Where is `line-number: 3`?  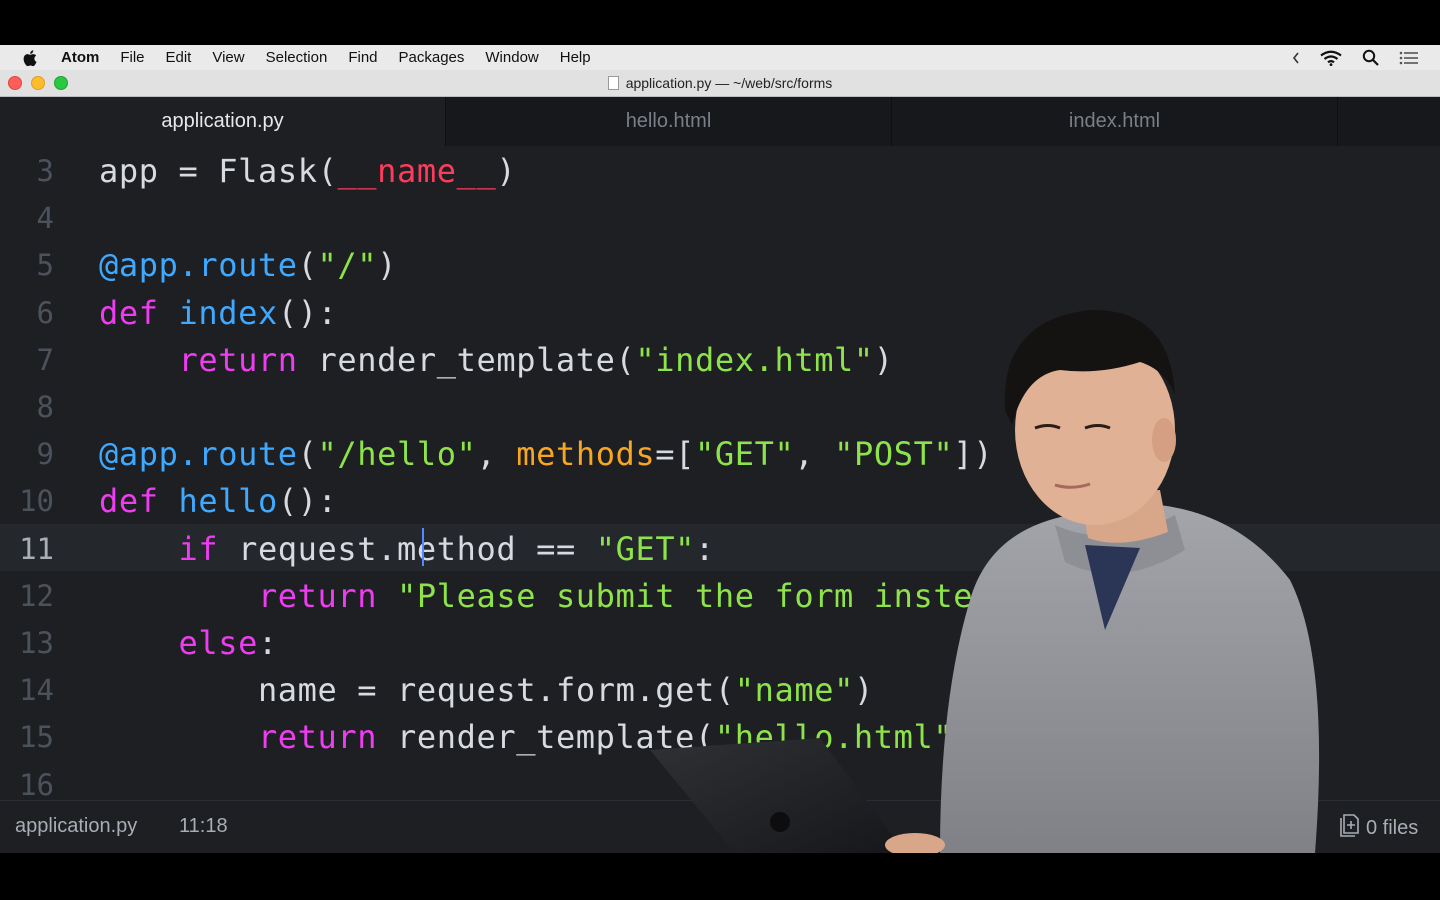
line-number: 3 is located at coordinates (45, 171).